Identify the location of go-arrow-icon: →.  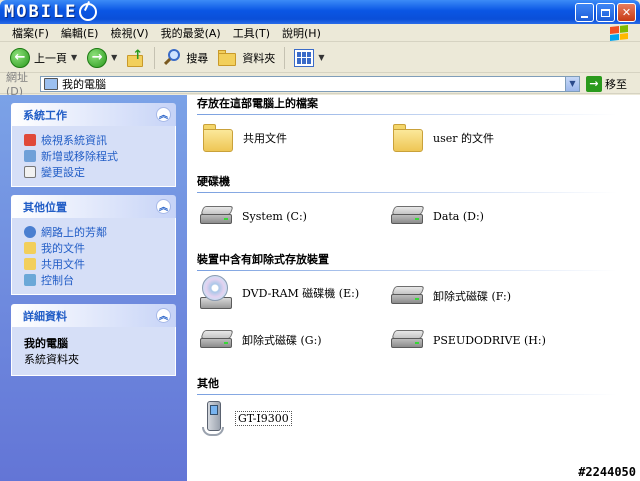
(594, 83).